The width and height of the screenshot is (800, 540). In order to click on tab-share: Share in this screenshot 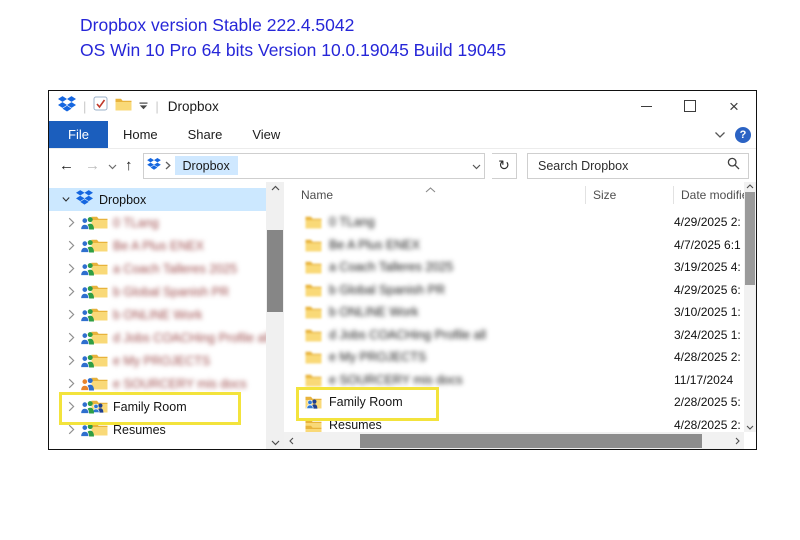, I will do `click(205, 134)`.